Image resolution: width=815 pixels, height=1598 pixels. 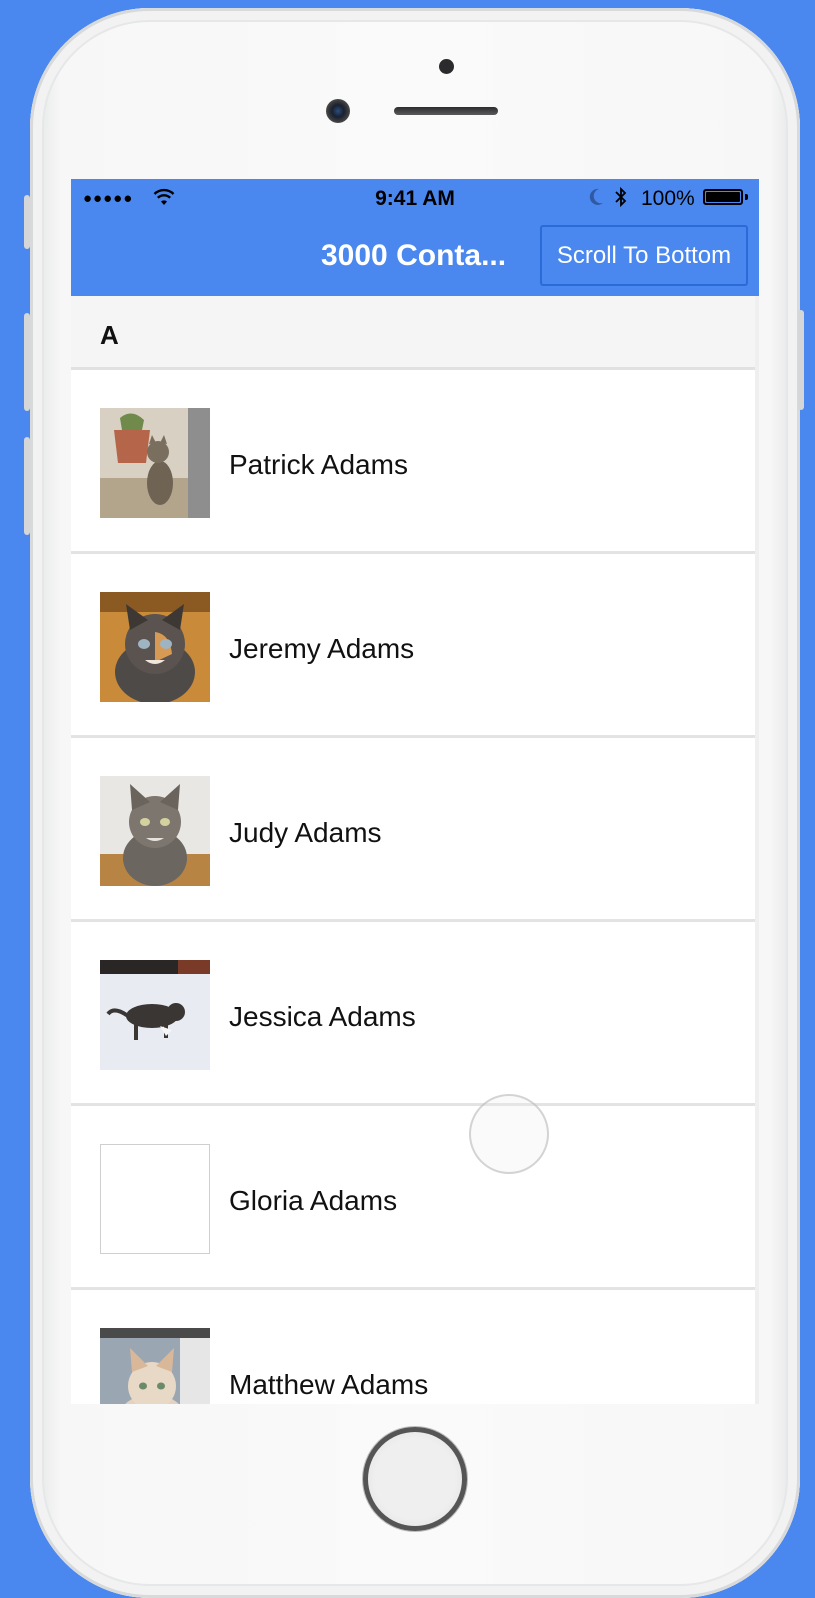 What do you see at coordinates (596, 196) in the screenshot?
I see `do-not-disturb-moon-icon` at bounding box center [596, 196].